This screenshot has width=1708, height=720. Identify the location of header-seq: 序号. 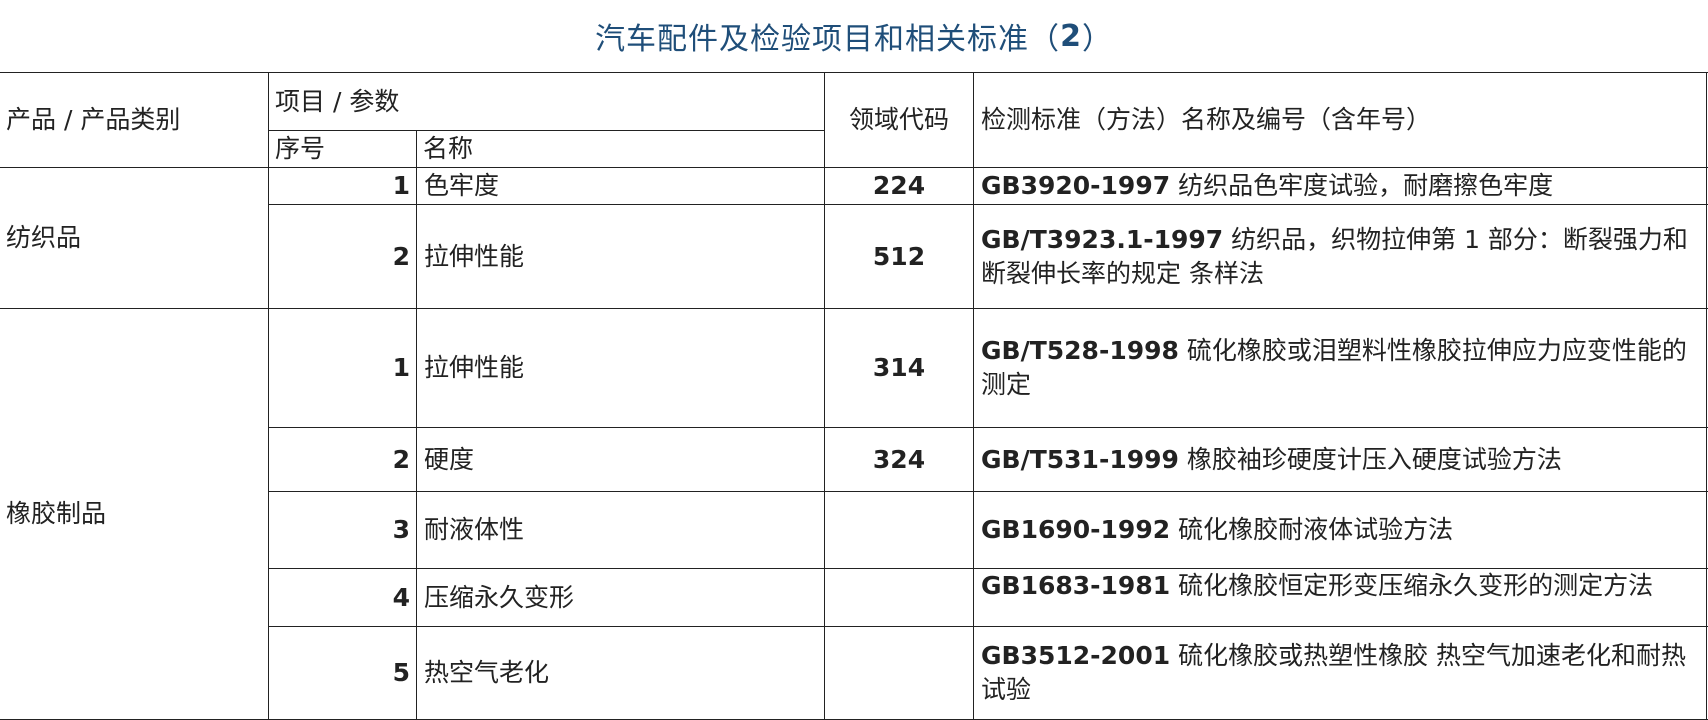
(300, 148).